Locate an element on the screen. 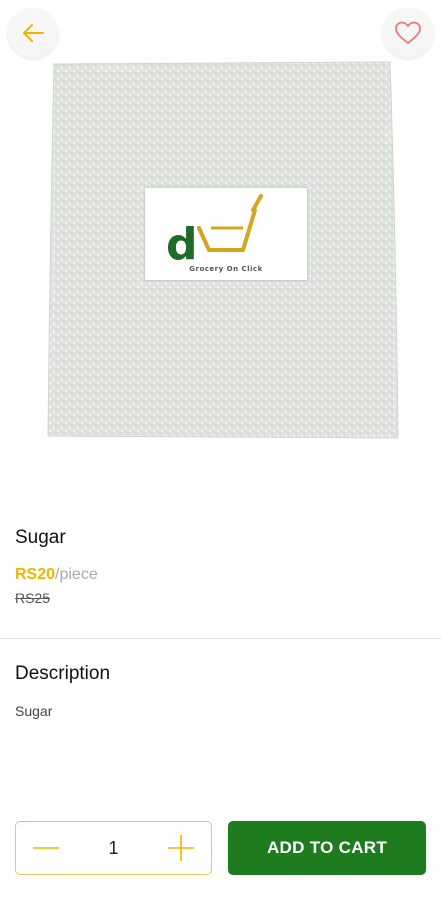 Image resolution: width=441 pixels, height=900 pixels. quantity-stepper: 1 is located at coordinates (113, 848).